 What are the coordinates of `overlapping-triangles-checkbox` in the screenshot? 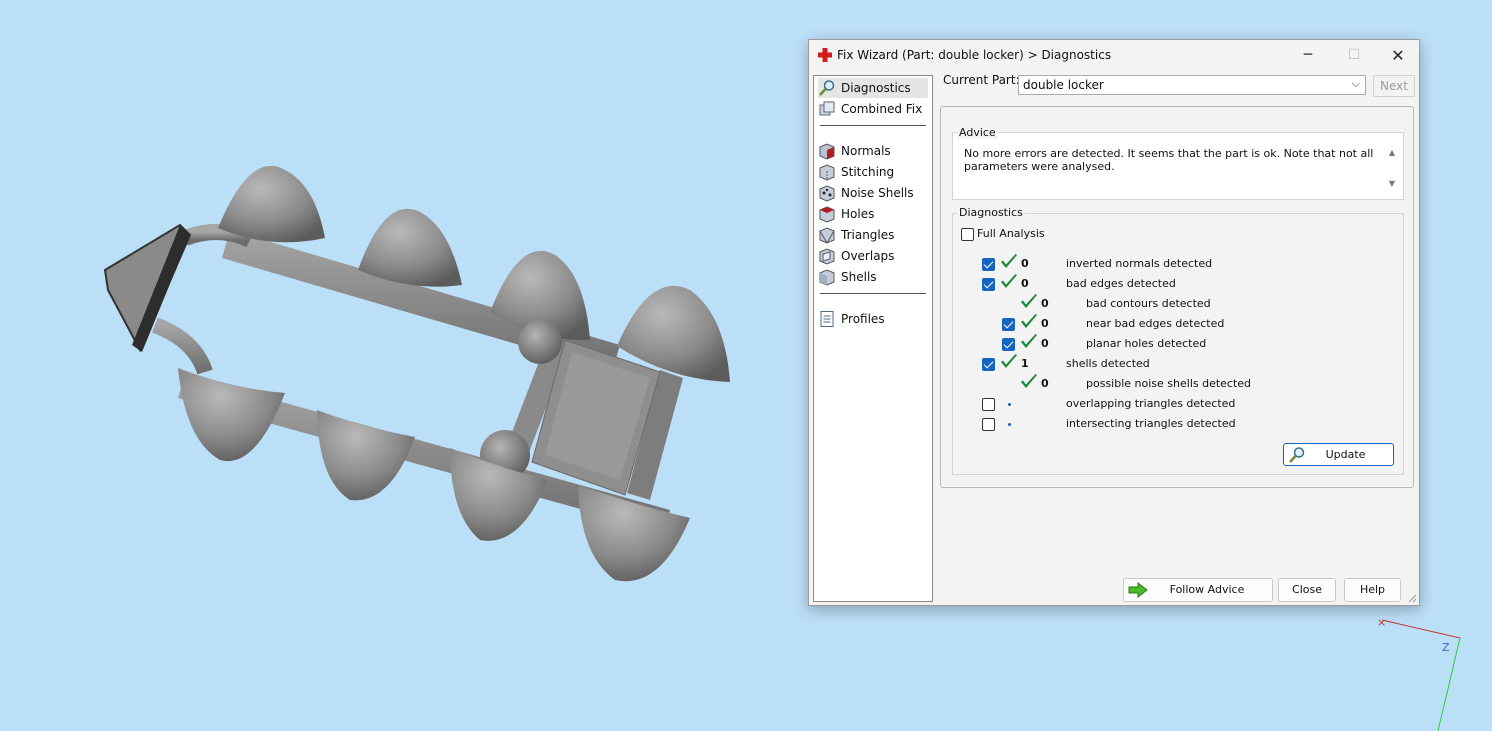 It's located at (988, 404).